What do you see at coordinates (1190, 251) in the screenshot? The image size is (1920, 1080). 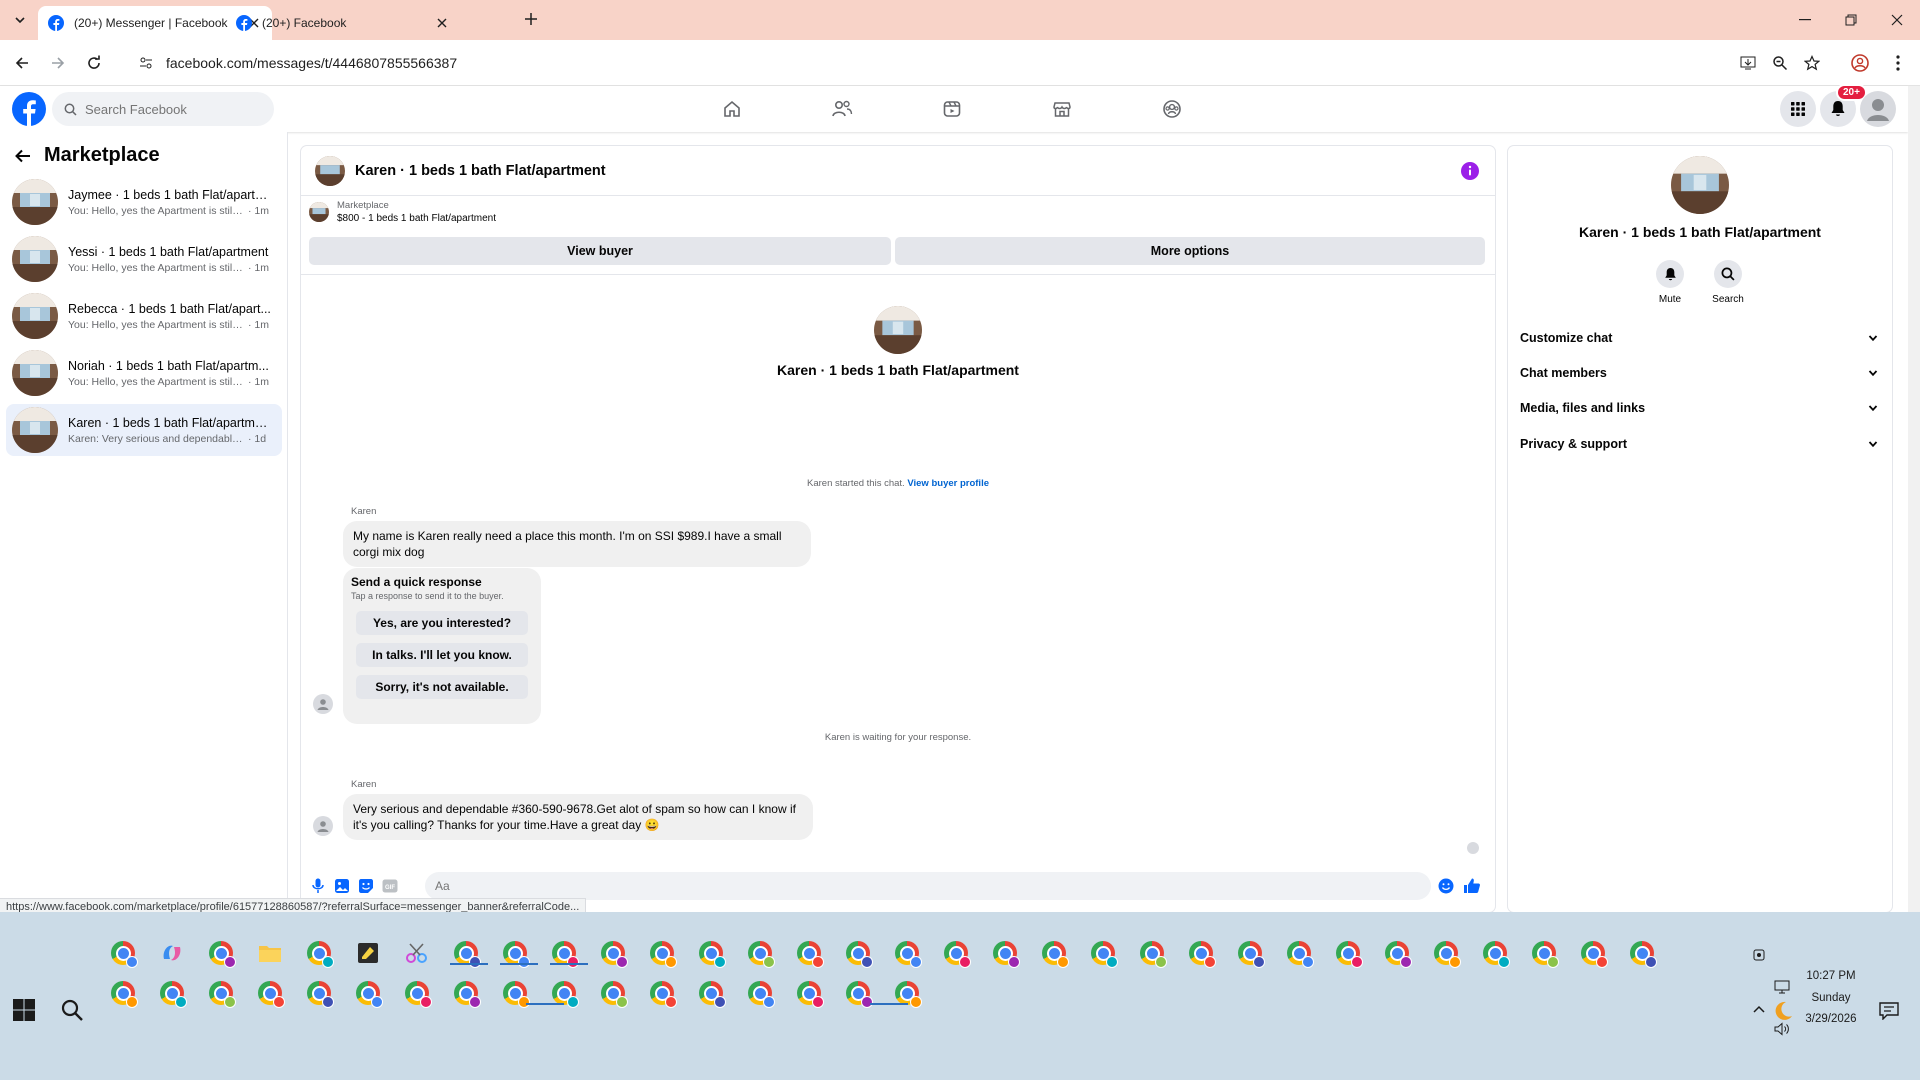 I see `more-options-button: More options` at bounding box center [1190, 251].